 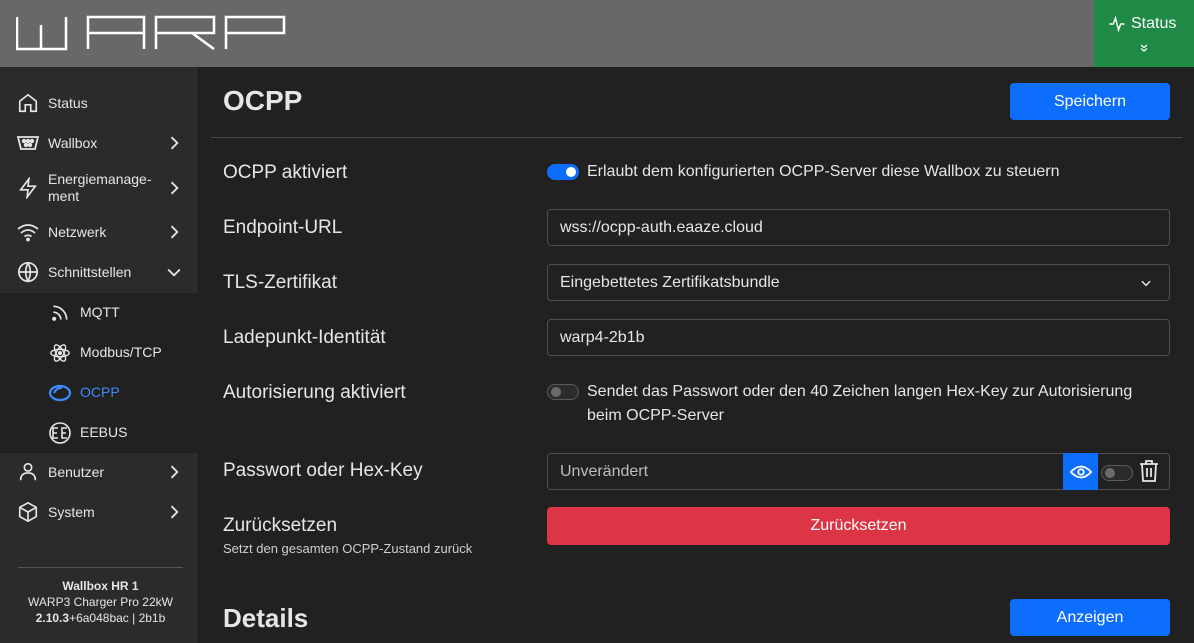 What do you see at coordinates (28, 232) in the screenshot?
I see `wifi-icon` at bounding box center [28, 232].